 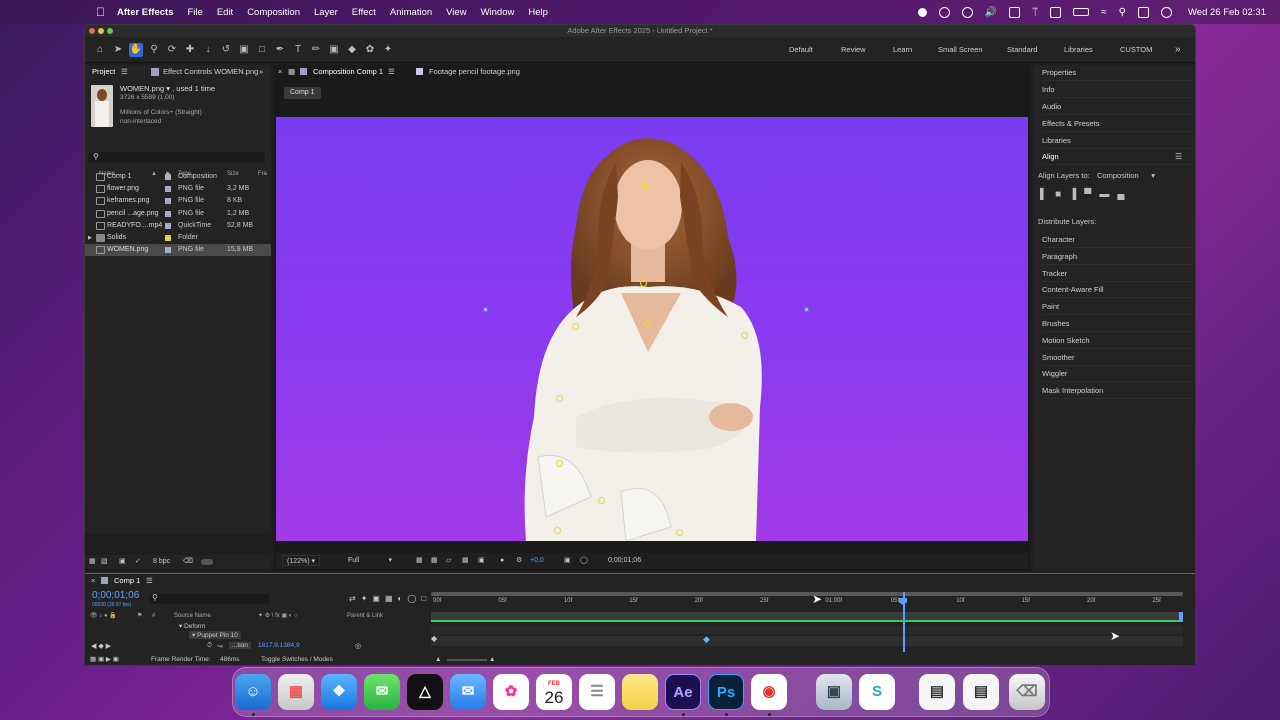 I want to click on display-icon, so click(x=1015, y=12).